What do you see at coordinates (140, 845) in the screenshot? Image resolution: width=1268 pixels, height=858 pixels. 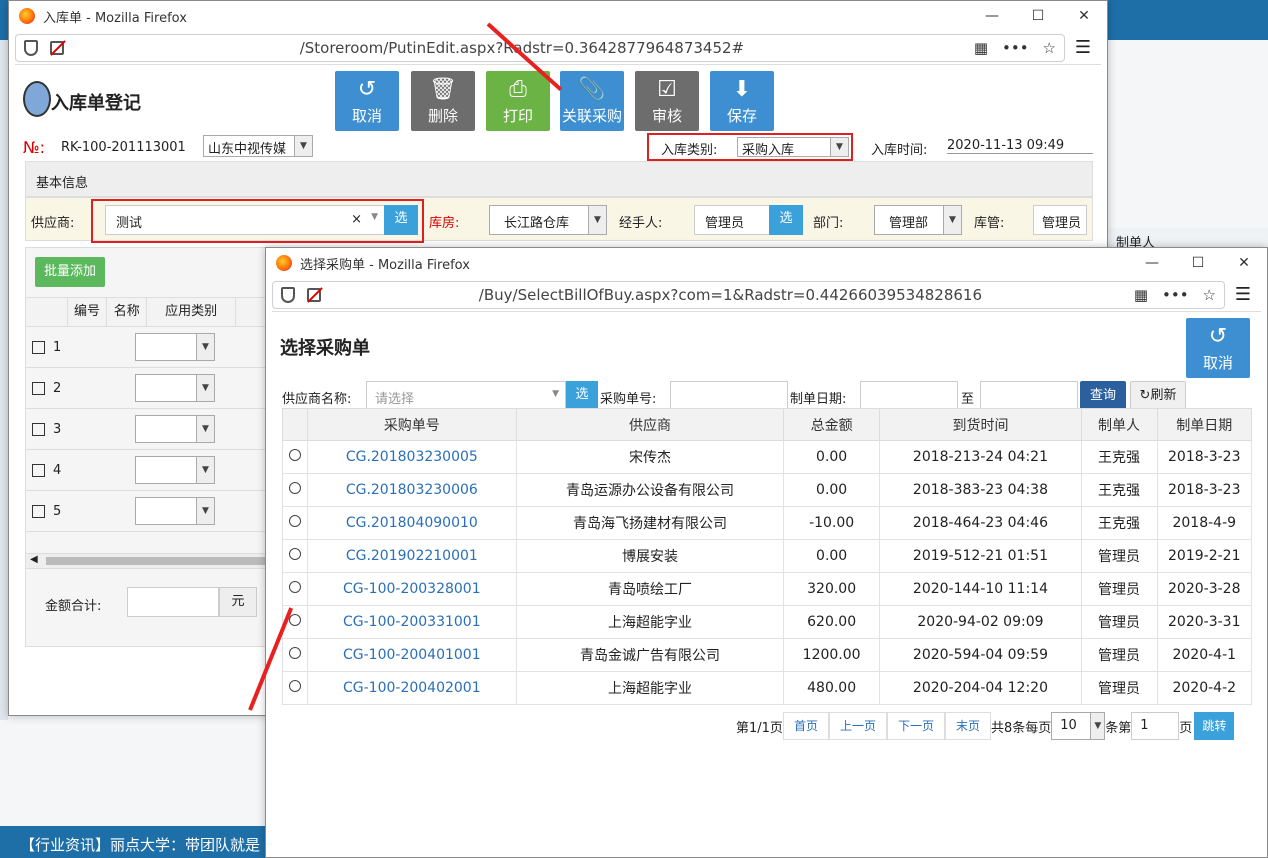 I see `news-ticker-text: 【行业资讯】丽点大学：带团队就是` at bounding box center [140, 845].